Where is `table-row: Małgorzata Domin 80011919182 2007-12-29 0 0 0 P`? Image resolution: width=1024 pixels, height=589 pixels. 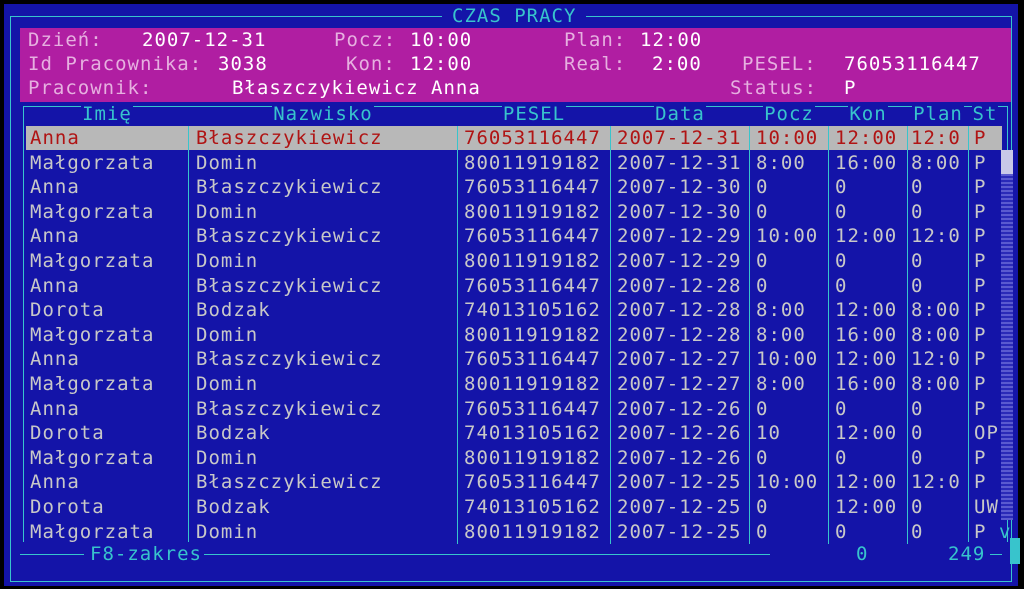 table-row: Małgorzata Domin 80011919182 2007-12-29 0 0 0 P is located at coordinates (514, 261).